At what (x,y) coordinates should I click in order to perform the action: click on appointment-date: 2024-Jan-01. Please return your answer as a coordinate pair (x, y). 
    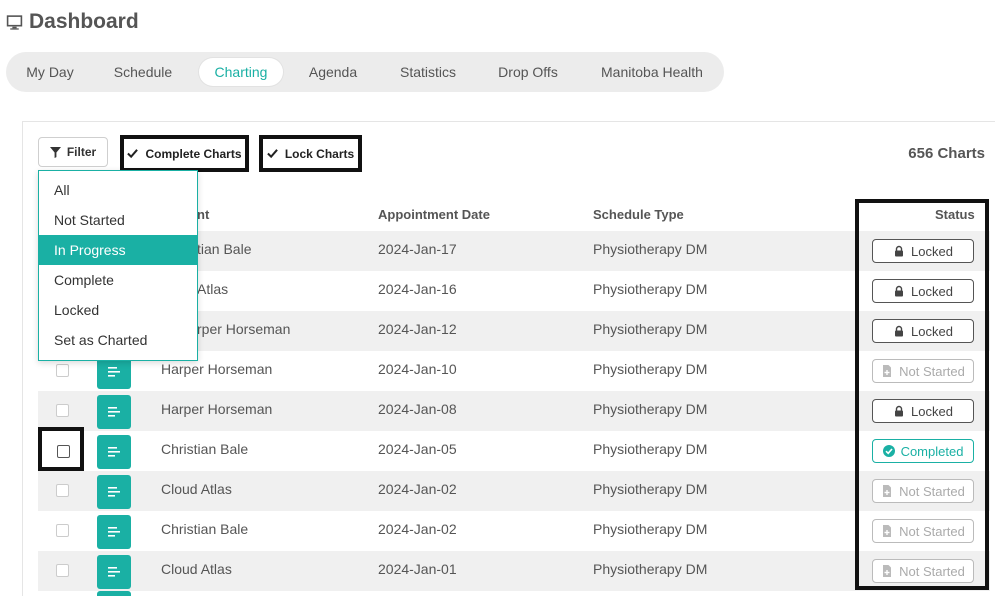
    Looking at the image, I should click on (417, 569).